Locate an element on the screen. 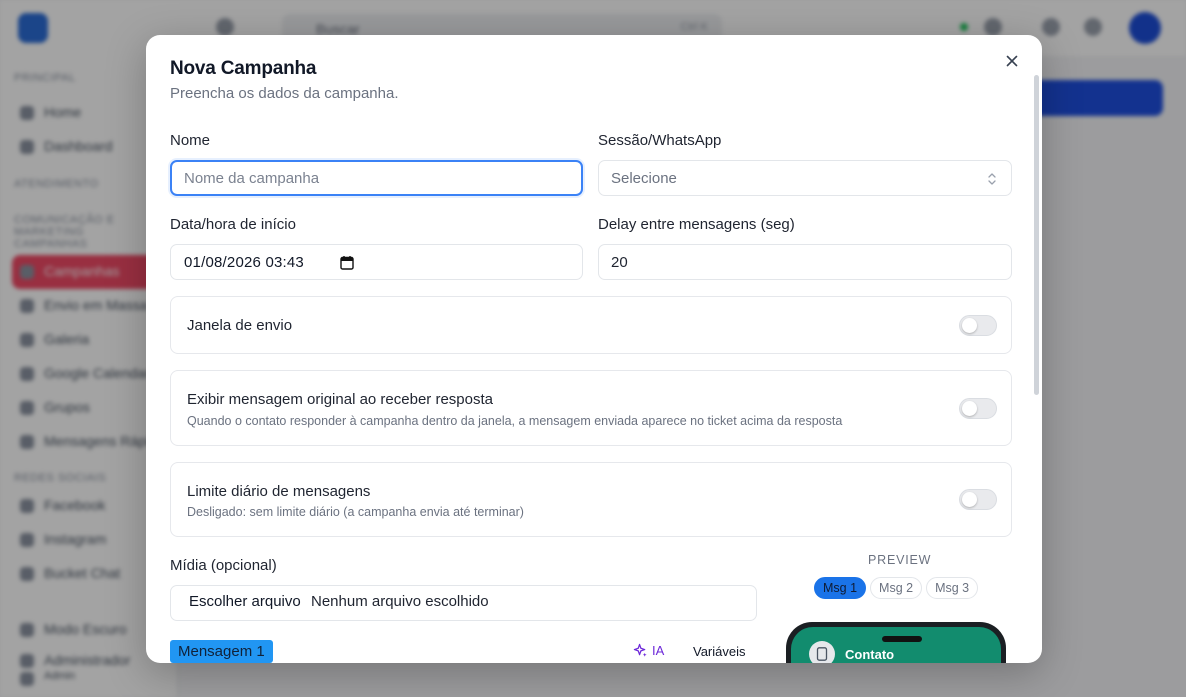 Image resolution: width=1186 pixels, height=697 pixels. send-window-title: Janela de envio is located at coordinates (240, 325).